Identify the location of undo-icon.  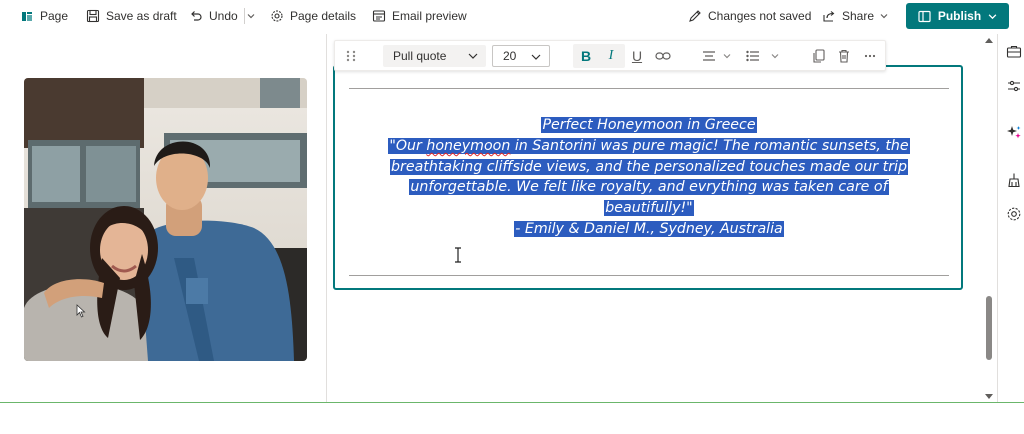
(196, 16).